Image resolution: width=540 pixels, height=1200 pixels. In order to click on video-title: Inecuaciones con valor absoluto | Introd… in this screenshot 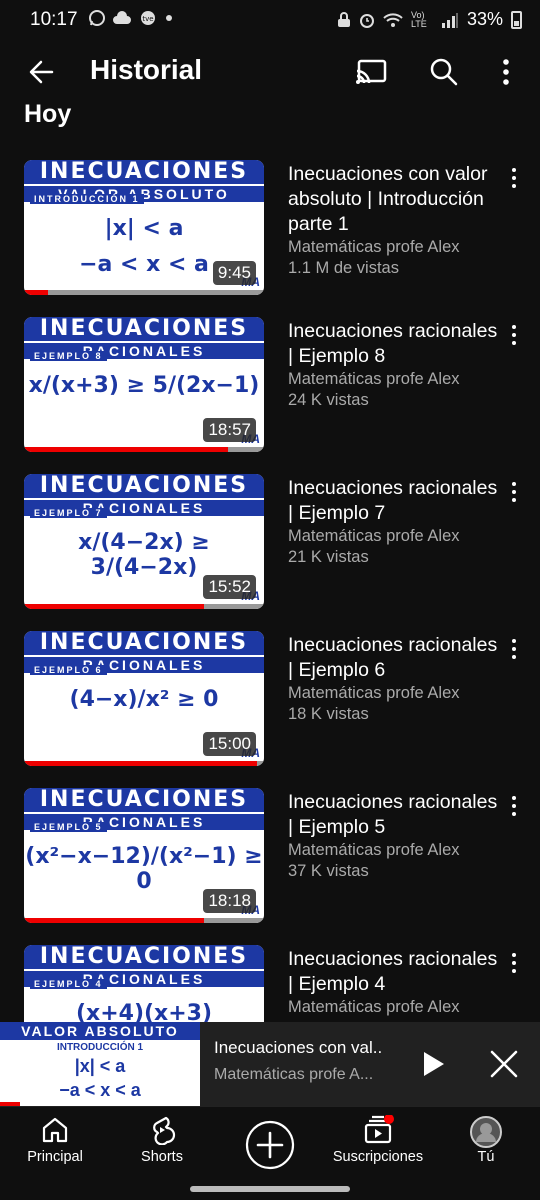, I will do `click(393, 199)`.